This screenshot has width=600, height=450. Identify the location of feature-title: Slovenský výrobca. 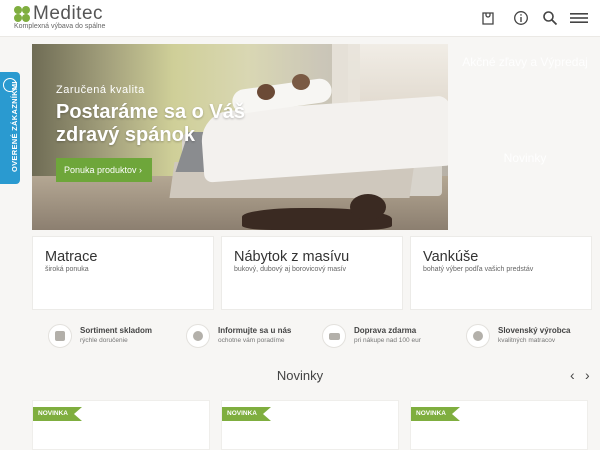
(534, 330).